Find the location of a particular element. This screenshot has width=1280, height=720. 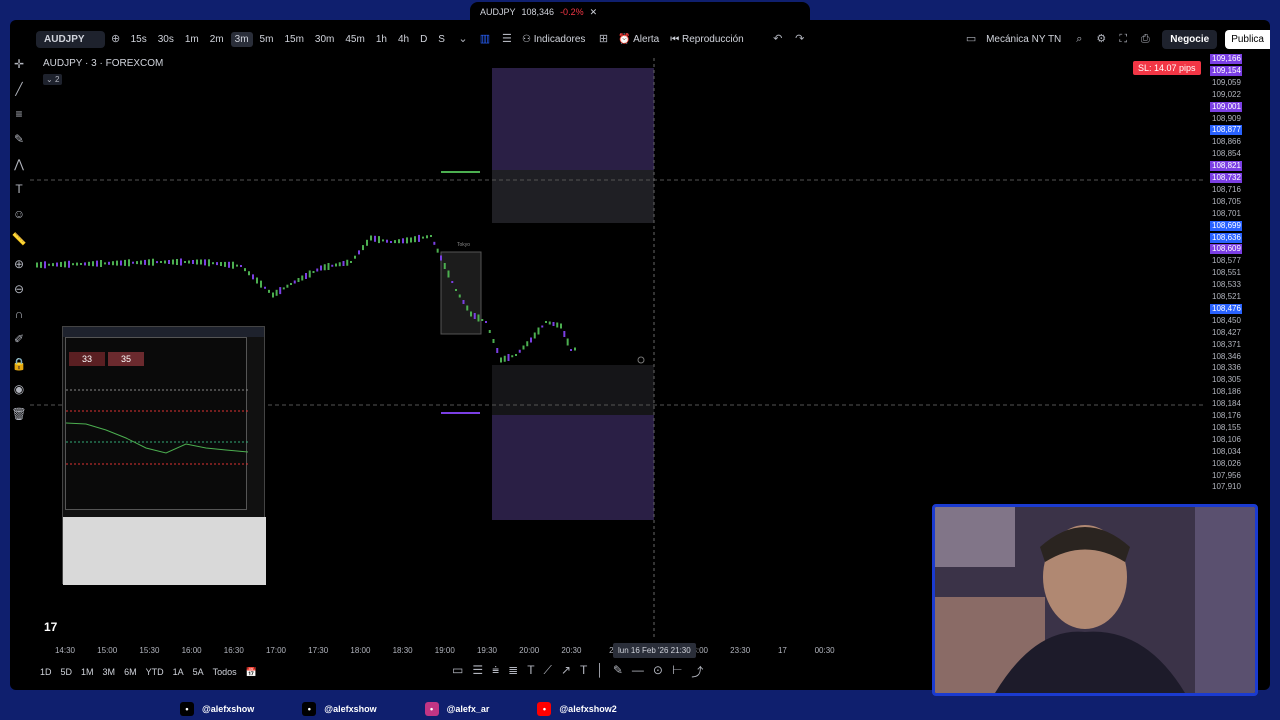

alert-button: ⏰ Alerta is located at coordinates (638, 39).